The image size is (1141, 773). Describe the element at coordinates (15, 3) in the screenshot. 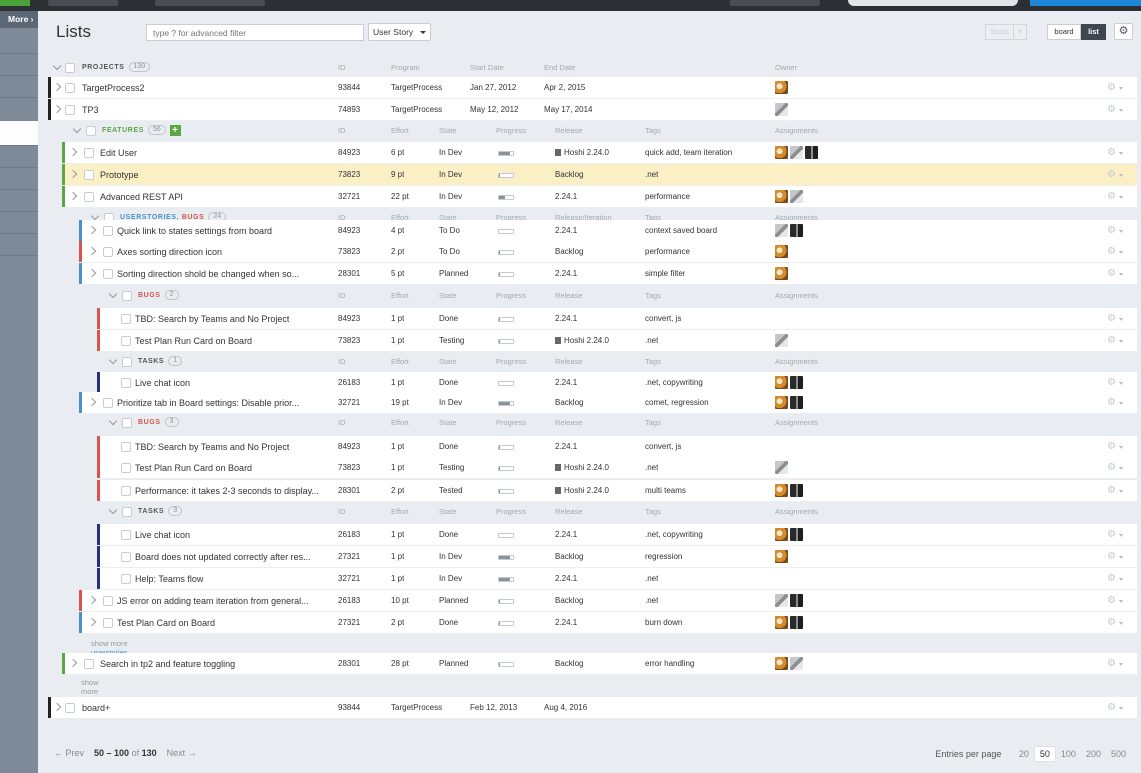

I see `logo` at that location.